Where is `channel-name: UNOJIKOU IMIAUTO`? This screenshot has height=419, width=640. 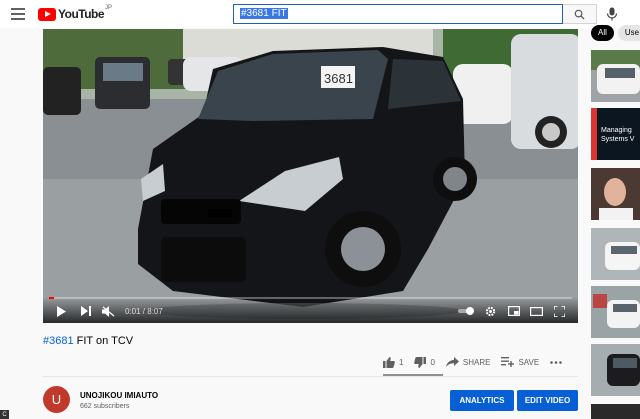 channel-name: UNOJIKOU IMIAUTO is located at coordinates (119, 395).